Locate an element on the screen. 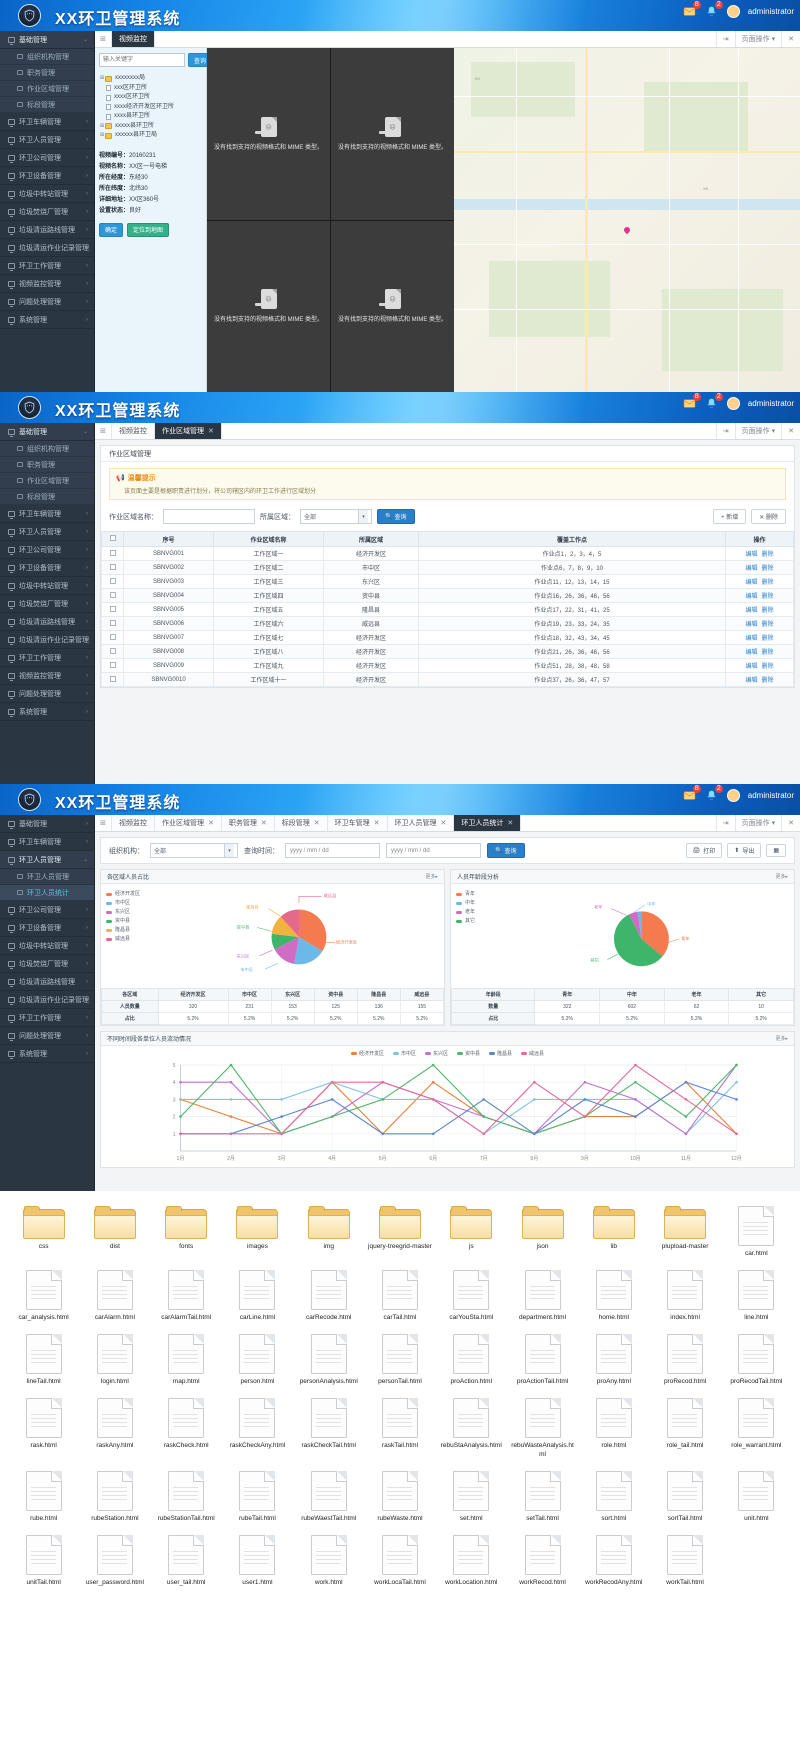  sidebar-item-issue: 问题处理管理 › is located at coordinates (47, 1036).